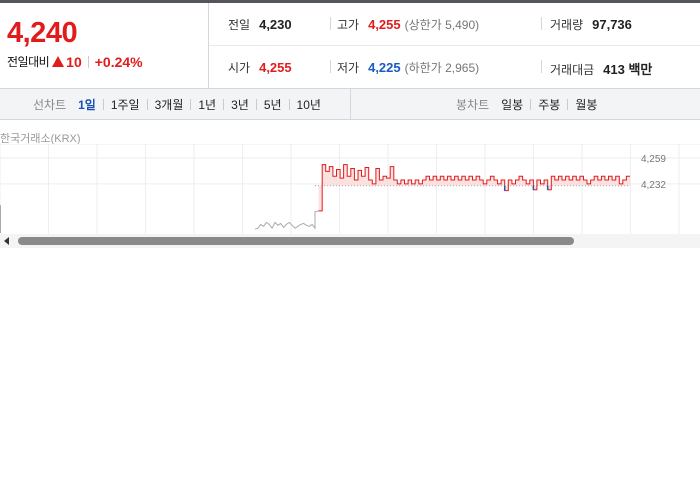 The width and height of the screenshot is (700, 490). I want to click on current-price: 4,240, so click(42, 33).